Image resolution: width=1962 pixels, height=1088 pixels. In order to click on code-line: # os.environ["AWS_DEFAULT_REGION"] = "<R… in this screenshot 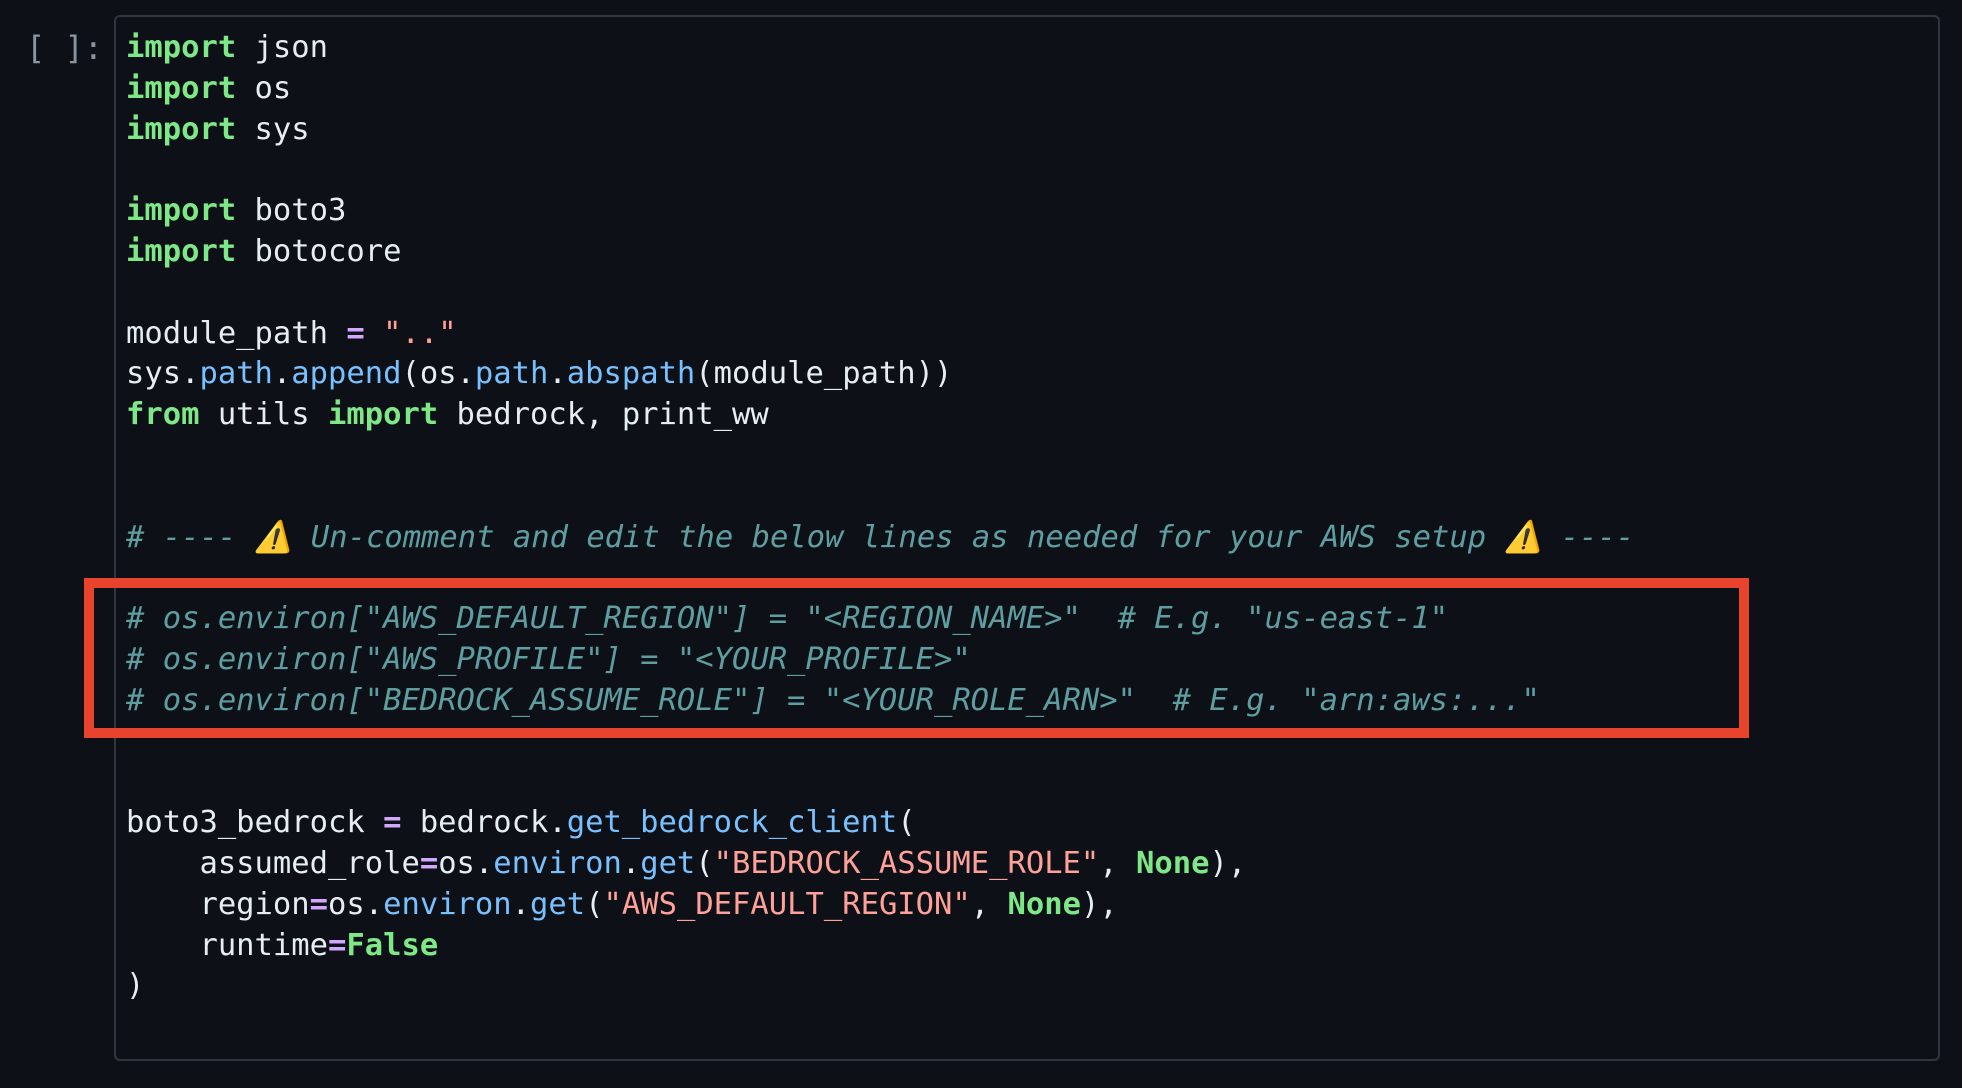, I will do `click(880, 619)`.